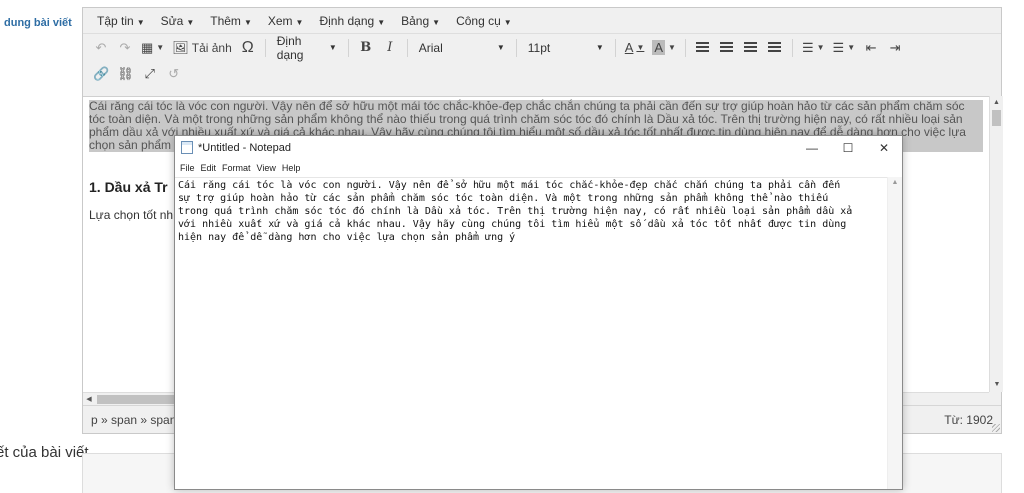  I want to click on menu-file: Tập tin ▼, so click(121, 21).